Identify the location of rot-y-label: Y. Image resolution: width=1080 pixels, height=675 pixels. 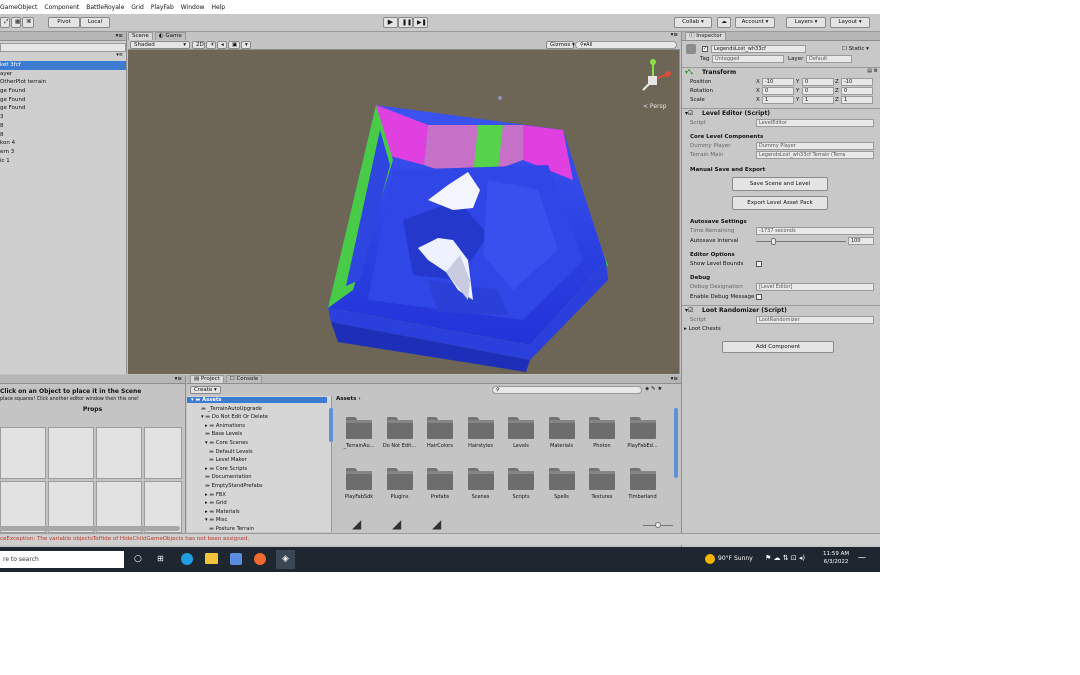
(797, 91).